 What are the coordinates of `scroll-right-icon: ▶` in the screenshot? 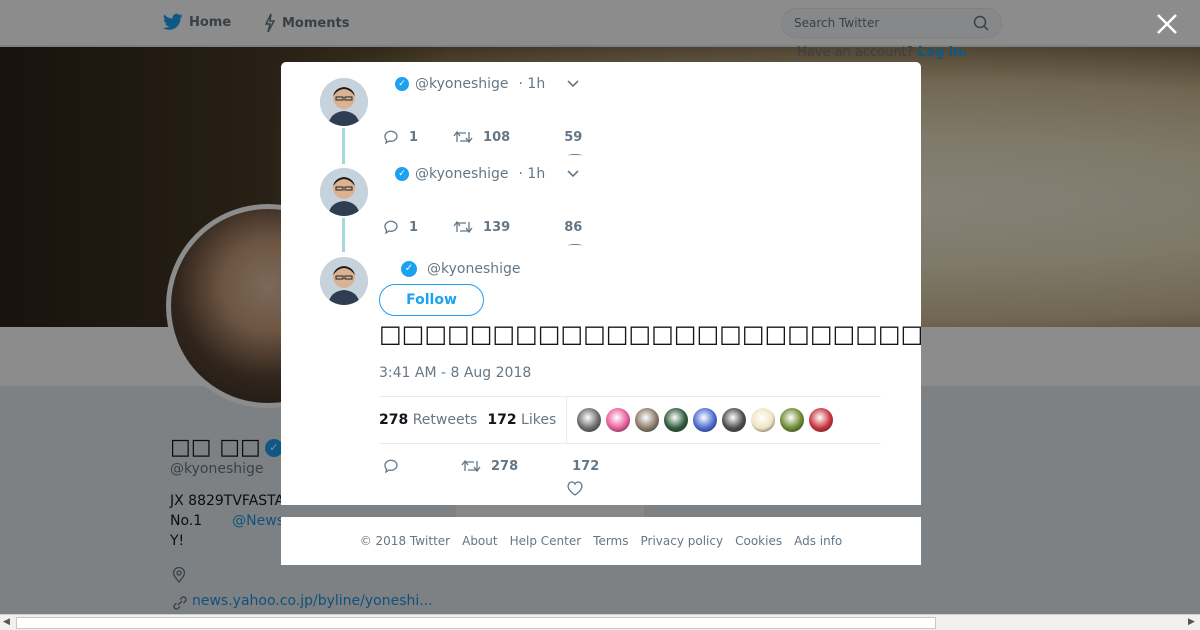 It's located at (1191, 622).